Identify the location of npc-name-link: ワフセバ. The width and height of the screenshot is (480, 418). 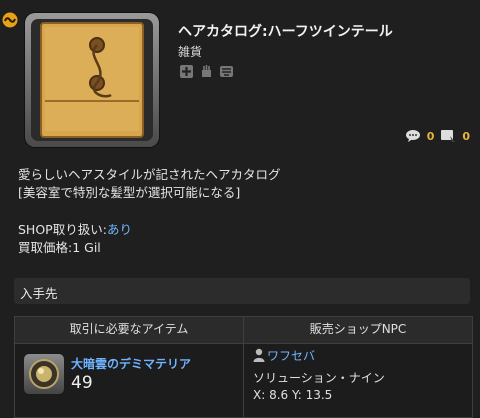
(291, 355).